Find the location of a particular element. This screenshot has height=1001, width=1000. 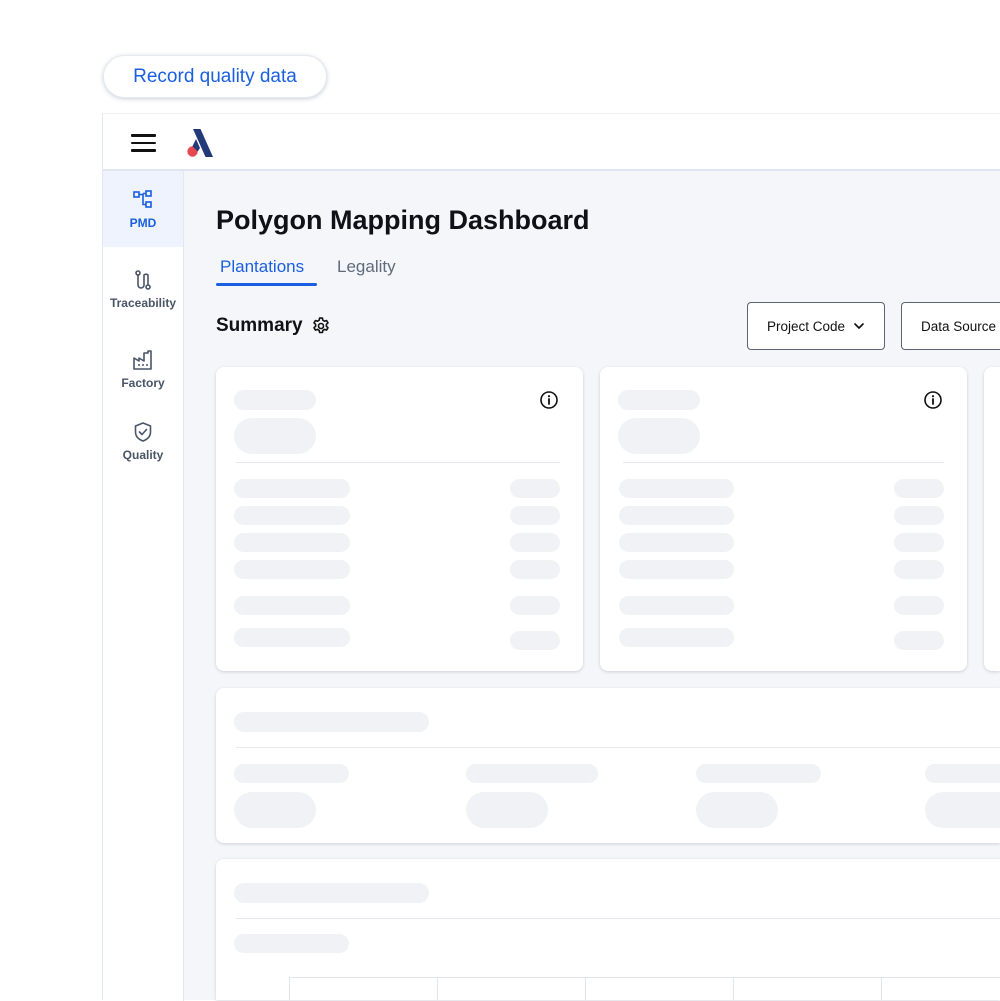

project-code-filter: Project Code is located at coordinates (816, 326).